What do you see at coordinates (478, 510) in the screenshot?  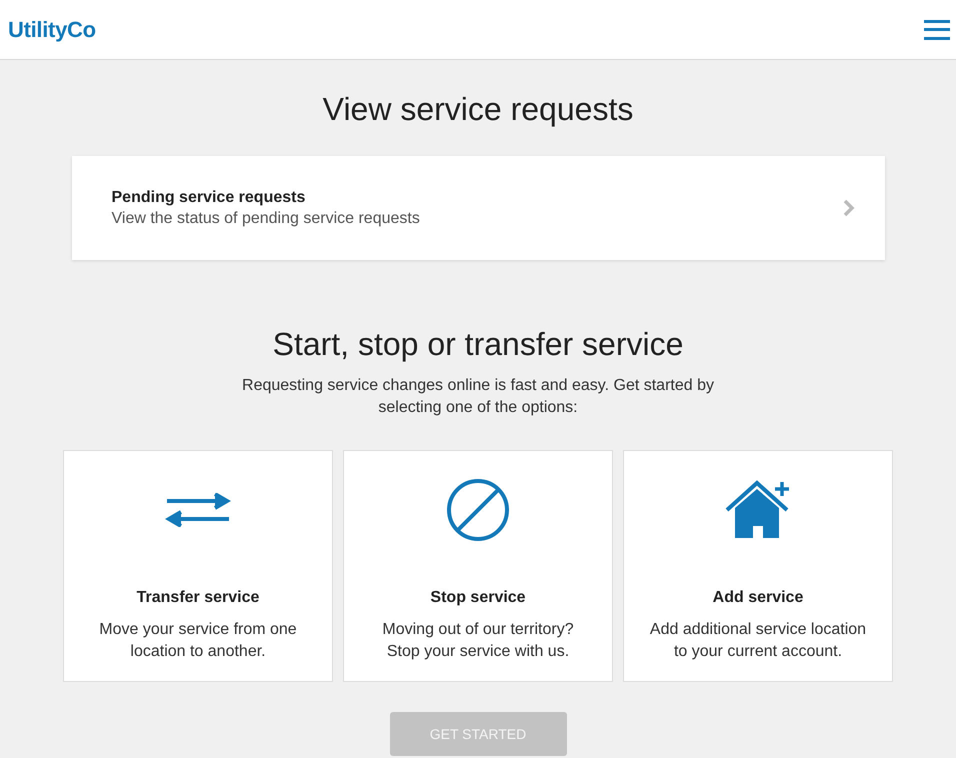 I see `prohibited-icon` at bounding box center [478, 510].